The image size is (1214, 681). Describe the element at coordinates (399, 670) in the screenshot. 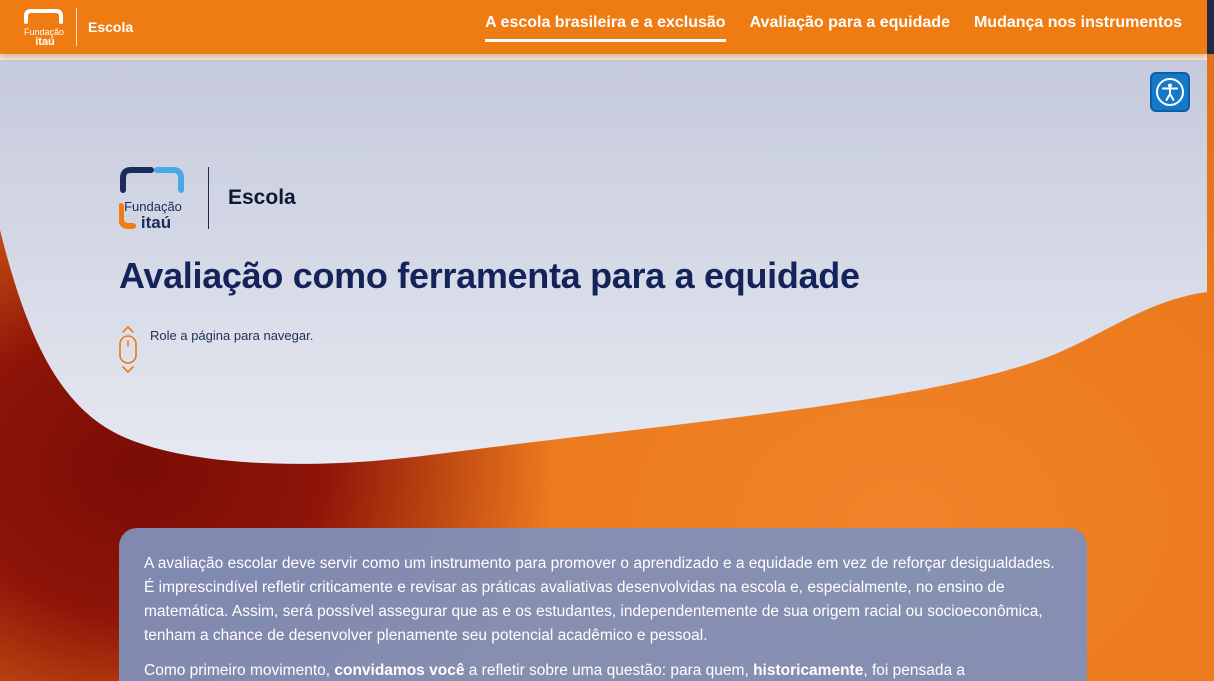

I see `intro-emphasis: convidamos você` at that location.